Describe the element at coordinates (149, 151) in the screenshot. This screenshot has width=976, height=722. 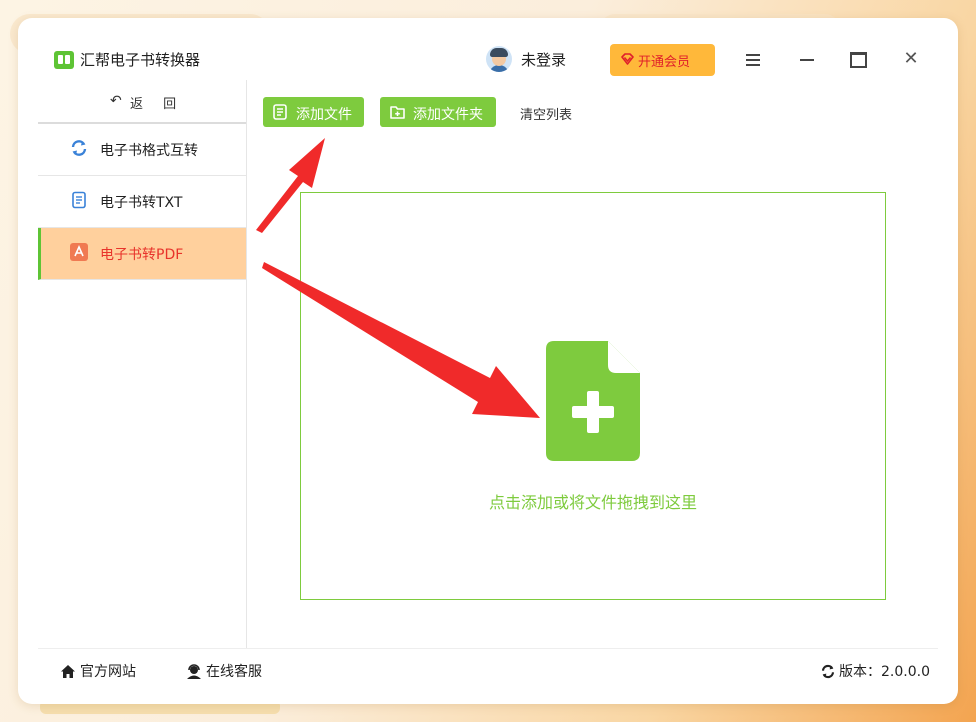
I see `sidebar-item-label: 电子书格式互转` at that location.